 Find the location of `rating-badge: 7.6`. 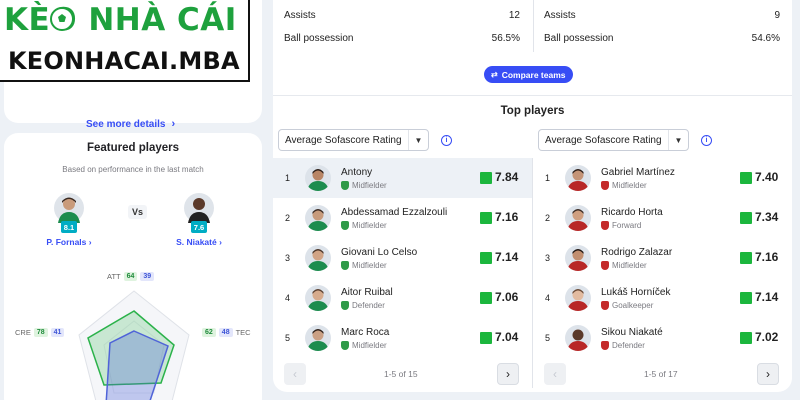

rating-badge: 7.6 is located at coordinates (199, 227).